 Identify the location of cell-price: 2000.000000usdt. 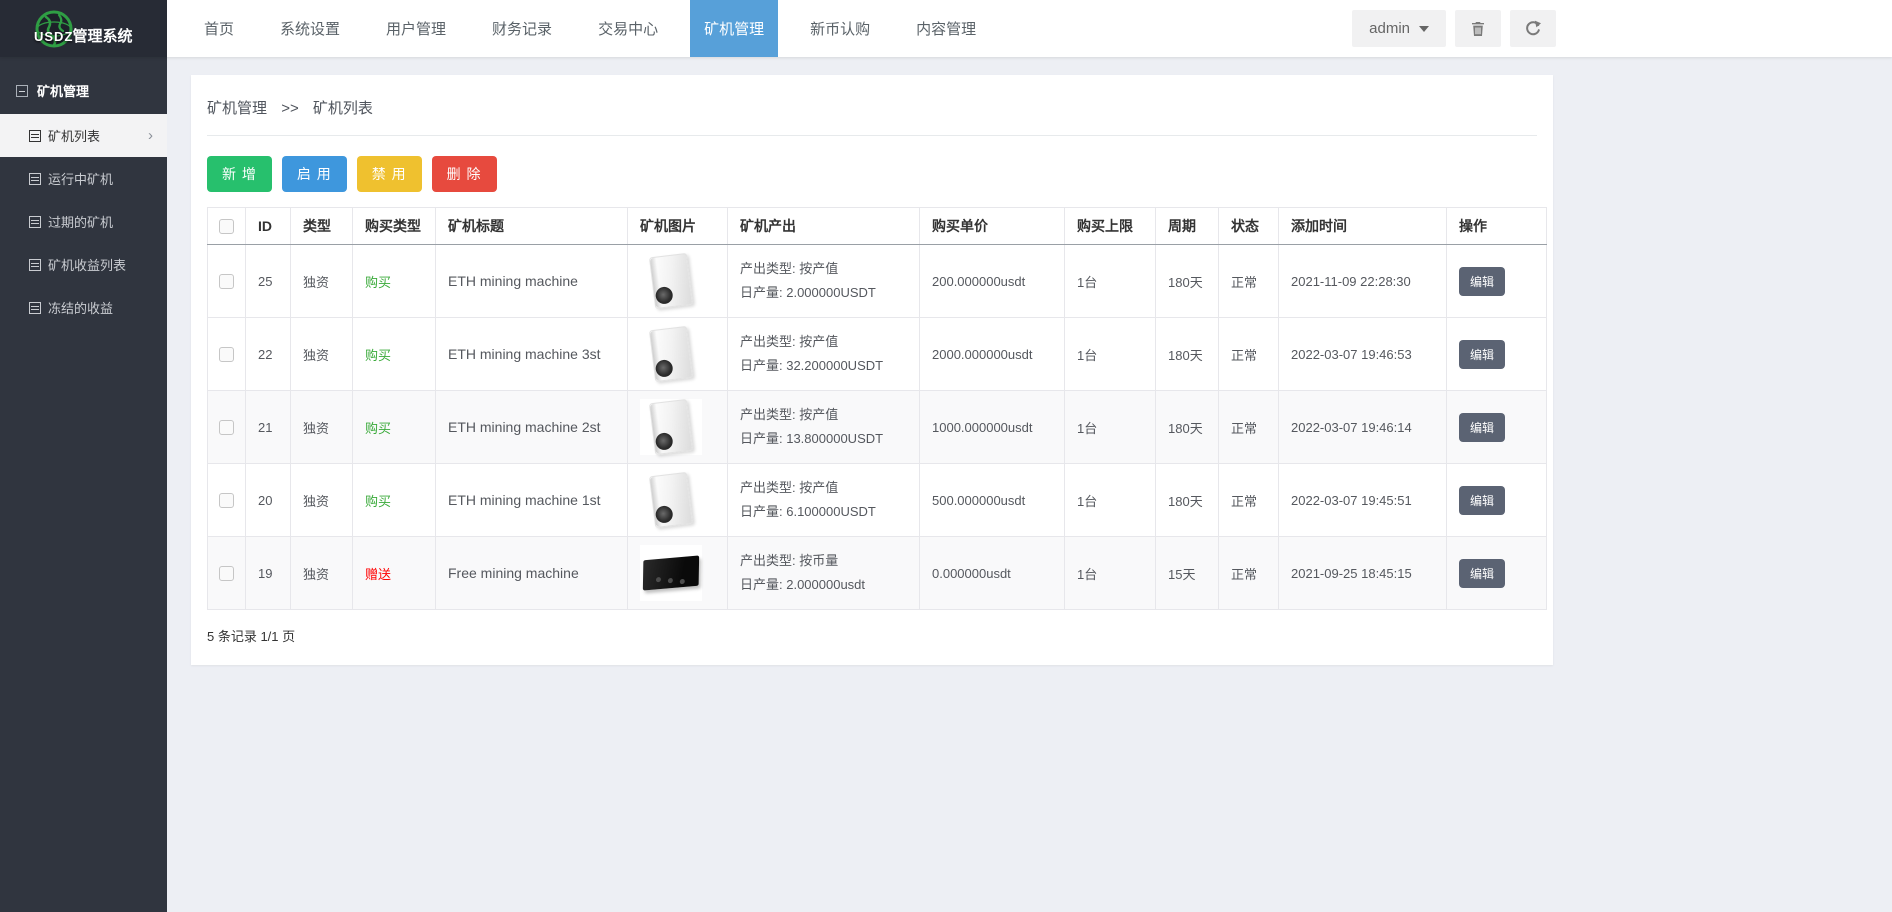
(992, 354).